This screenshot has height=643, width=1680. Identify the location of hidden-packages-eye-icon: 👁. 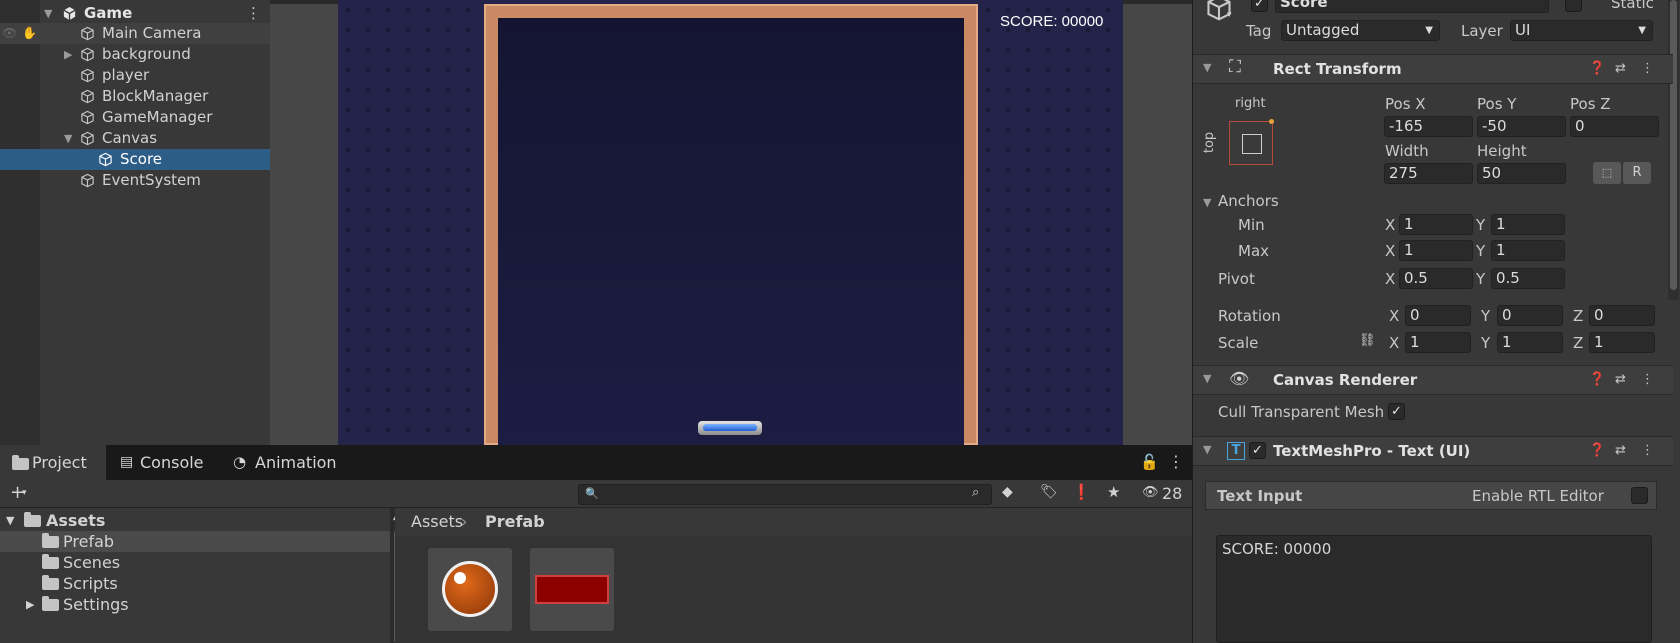
(1150, 492).